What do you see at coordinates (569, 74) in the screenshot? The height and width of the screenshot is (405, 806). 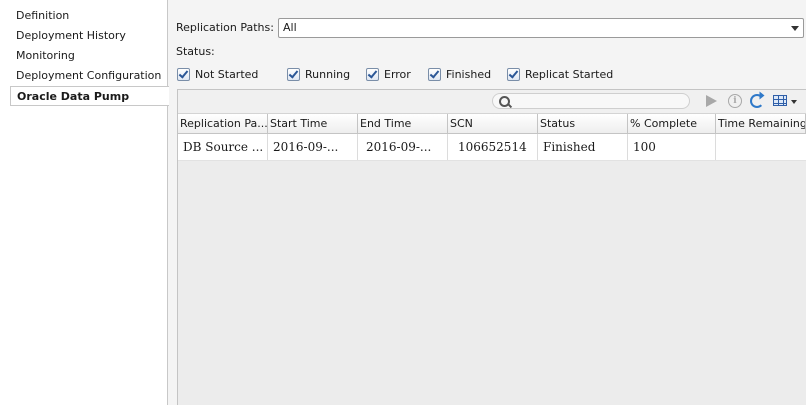 I see `checkbox-label: Replicat Started` at bounding box center [569, 74].